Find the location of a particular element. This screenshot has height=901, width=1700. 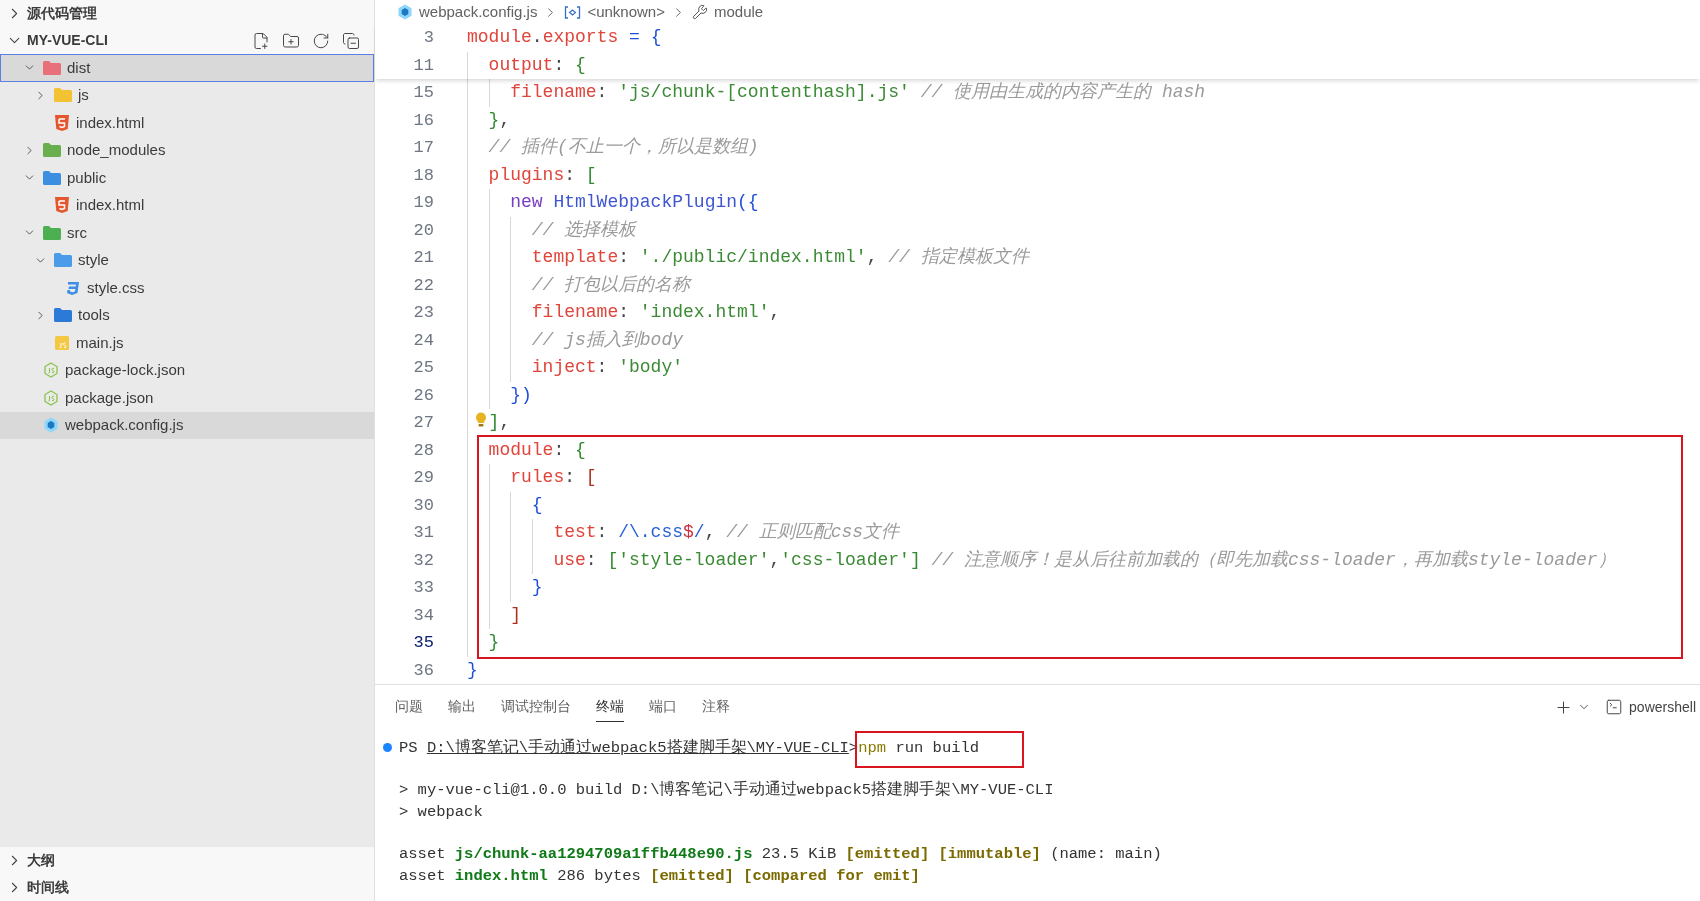

code-token: // 正则匹配css文件 is located at coordinates (812, 533).